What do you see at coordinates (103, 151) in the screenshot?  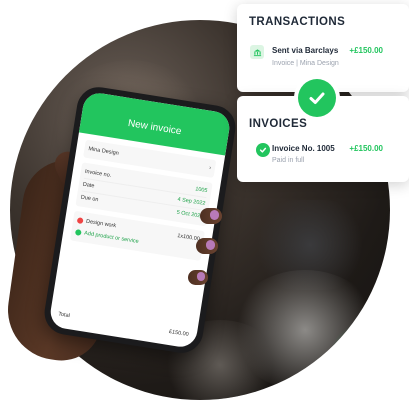 I see `client-name: Mina Design` at bounding box center [103, 151].